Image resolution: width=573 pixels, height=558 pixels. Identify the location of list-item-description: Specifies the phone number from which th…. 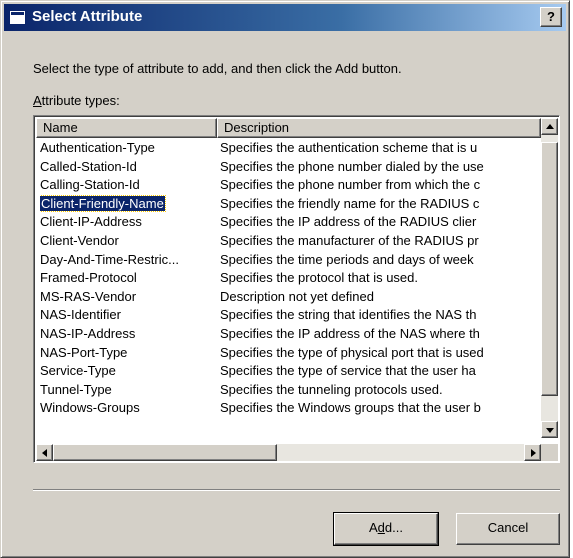
(350, 185).